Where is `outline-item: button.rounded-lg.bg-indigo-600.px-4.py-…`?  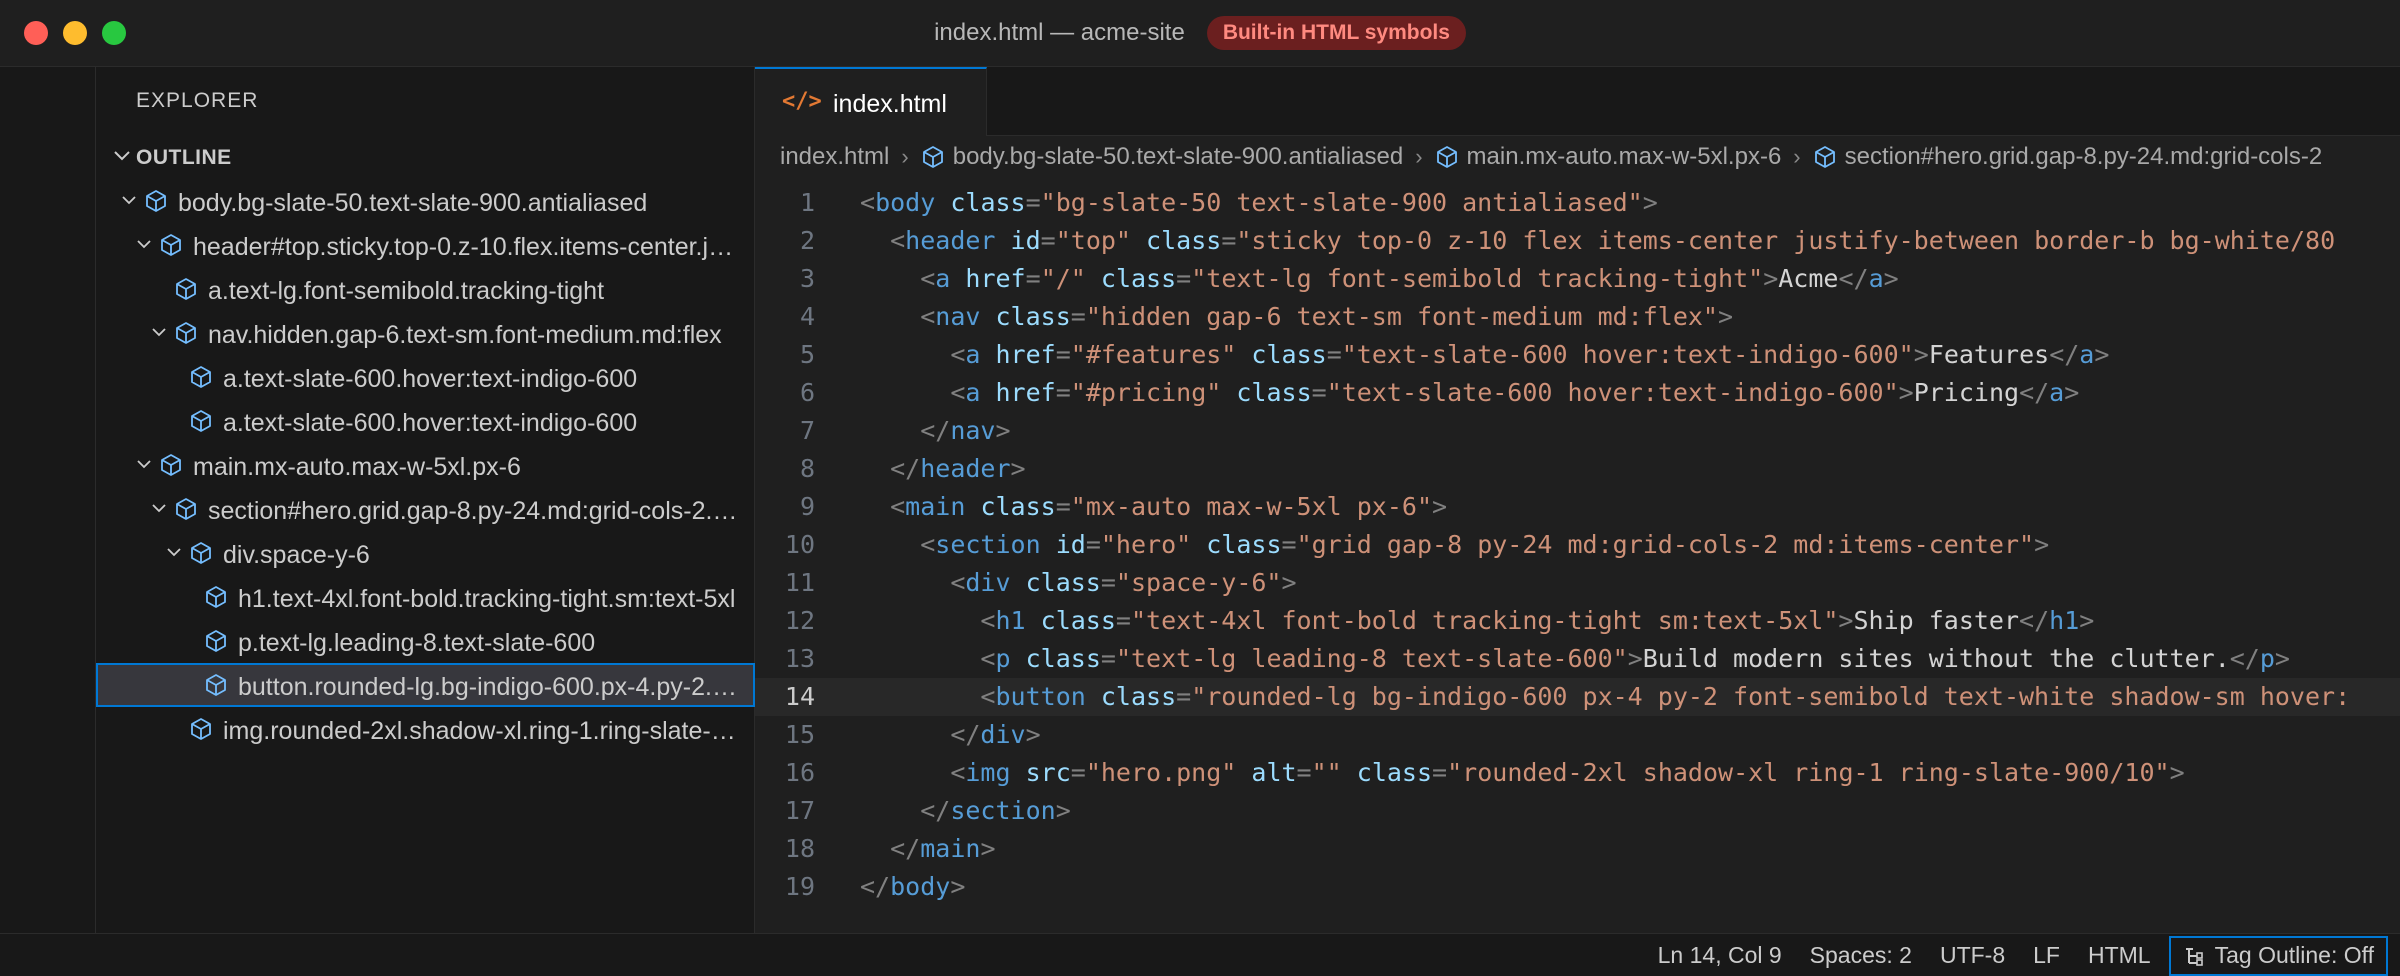 outline-item: button.rounded-lg.bg-indigo-600.px-4.py-… is located at coordinates (425, 685).